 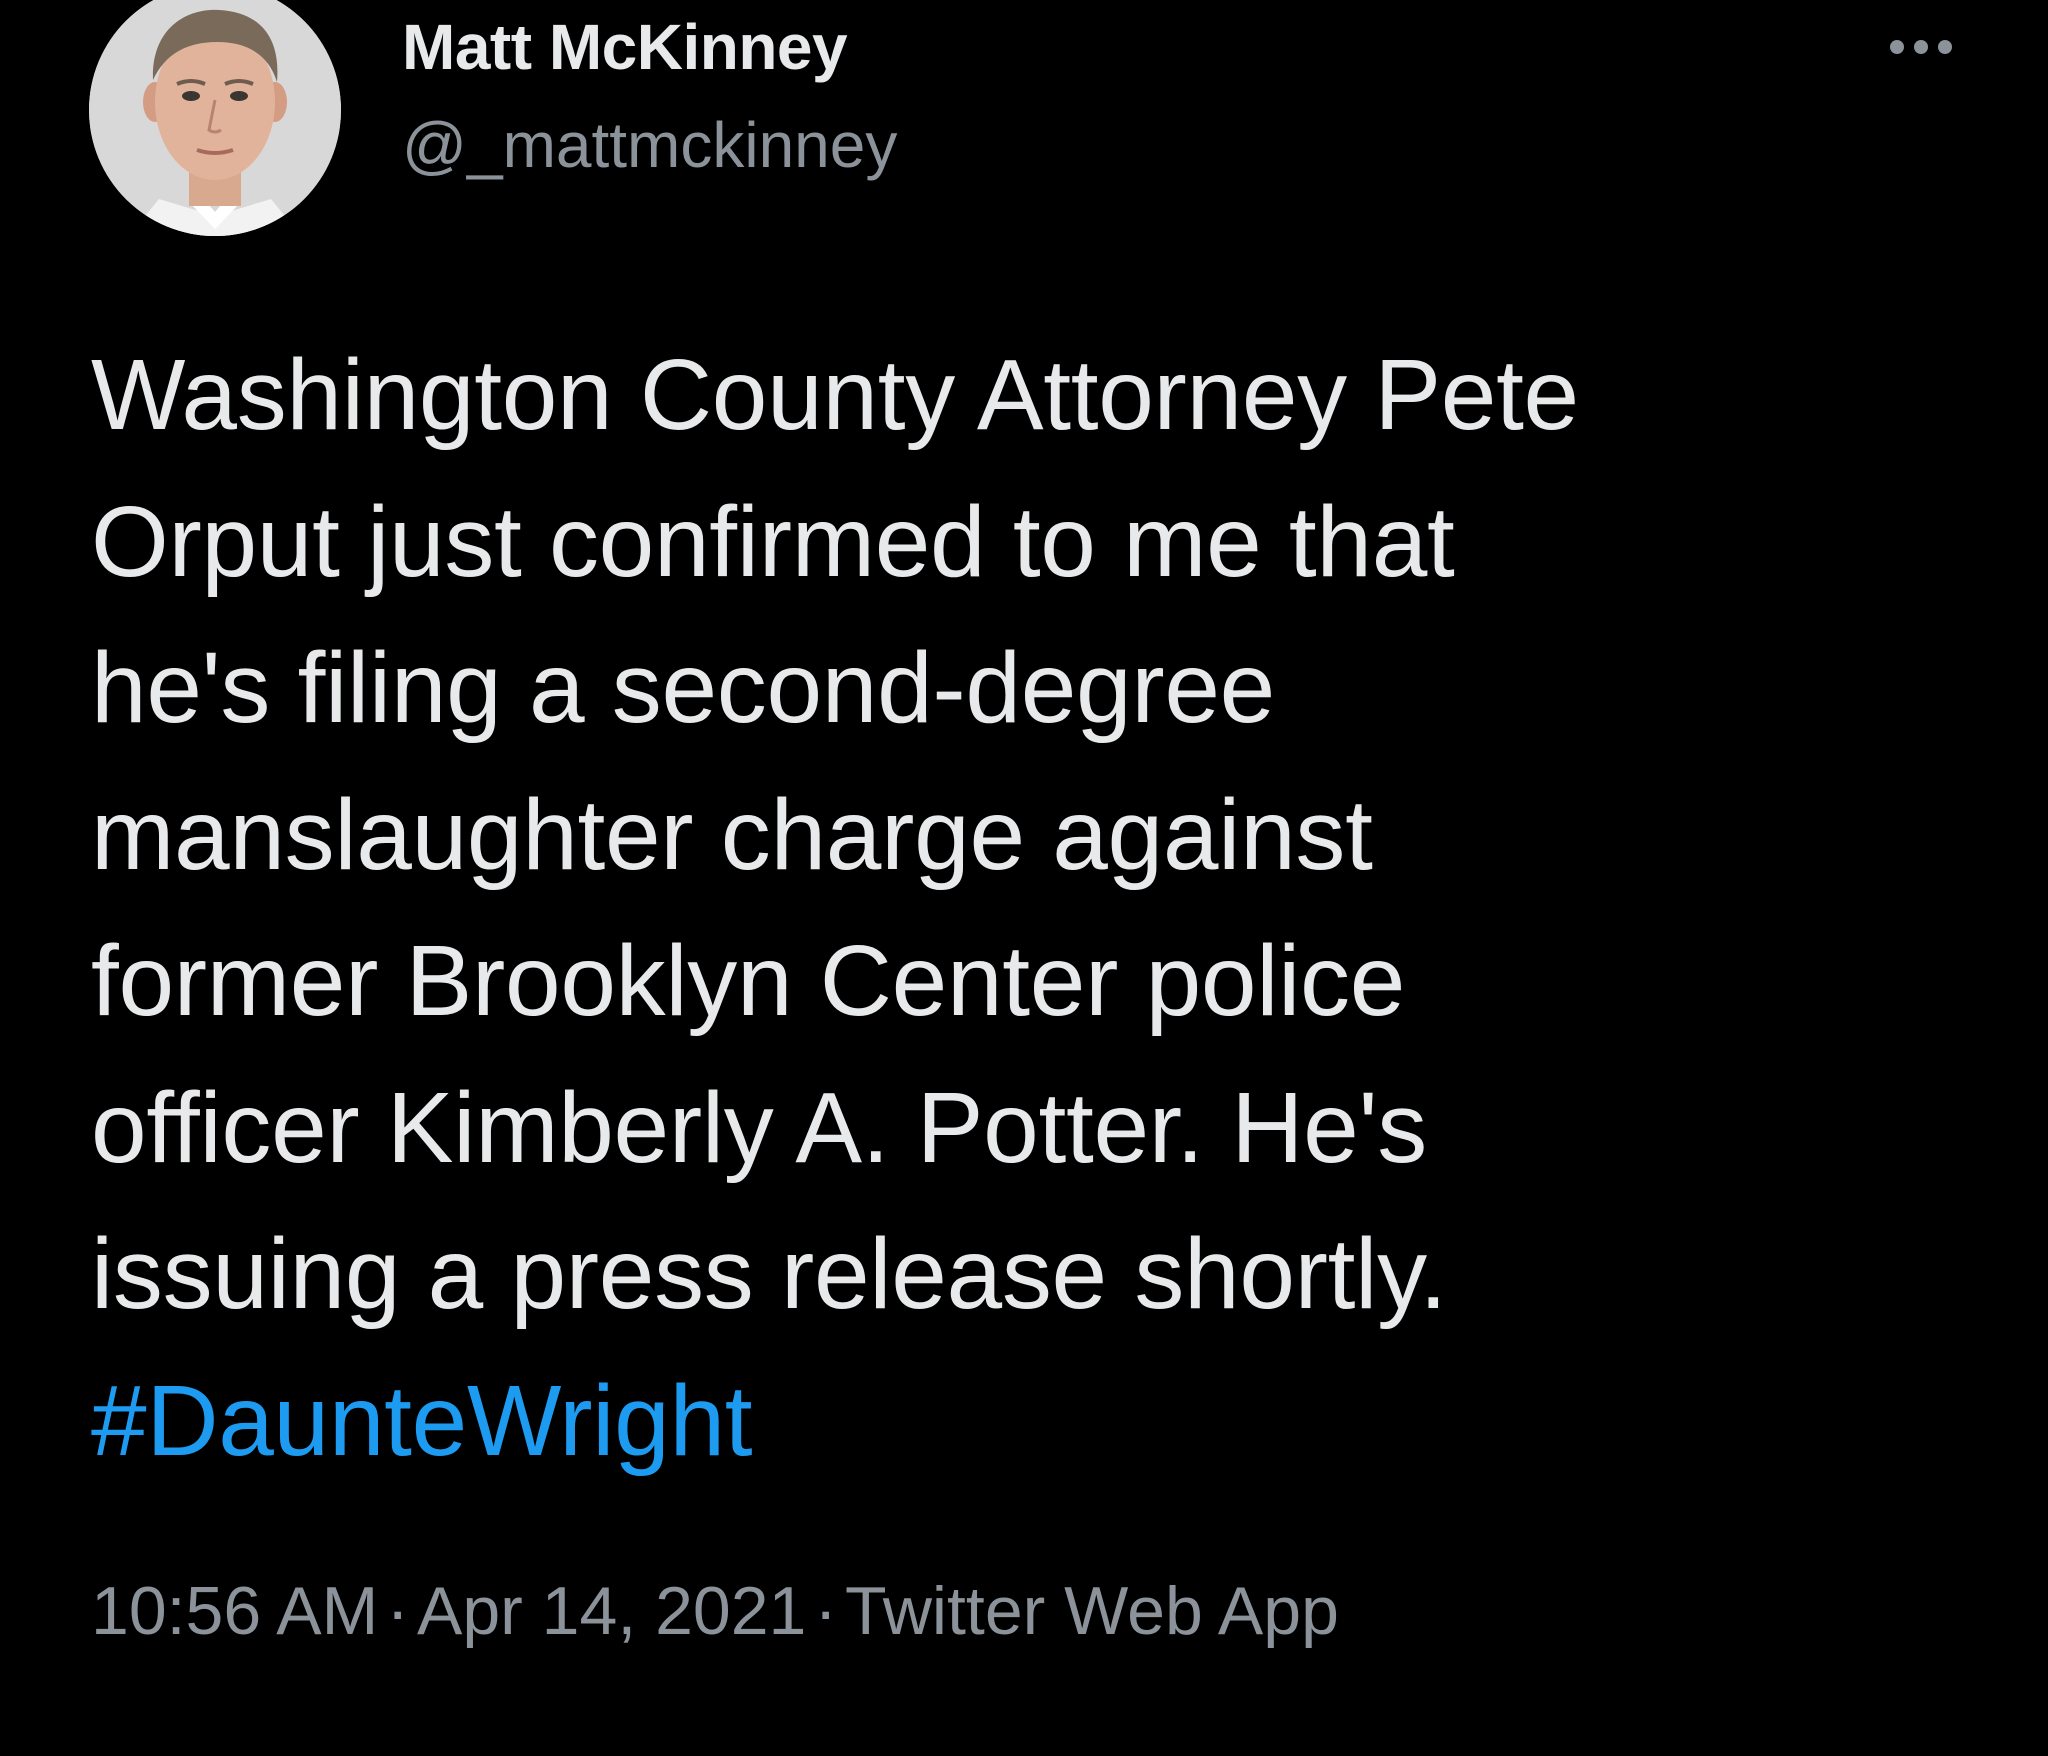 I want to click on more-options-button, so click(x=1921, y=47).